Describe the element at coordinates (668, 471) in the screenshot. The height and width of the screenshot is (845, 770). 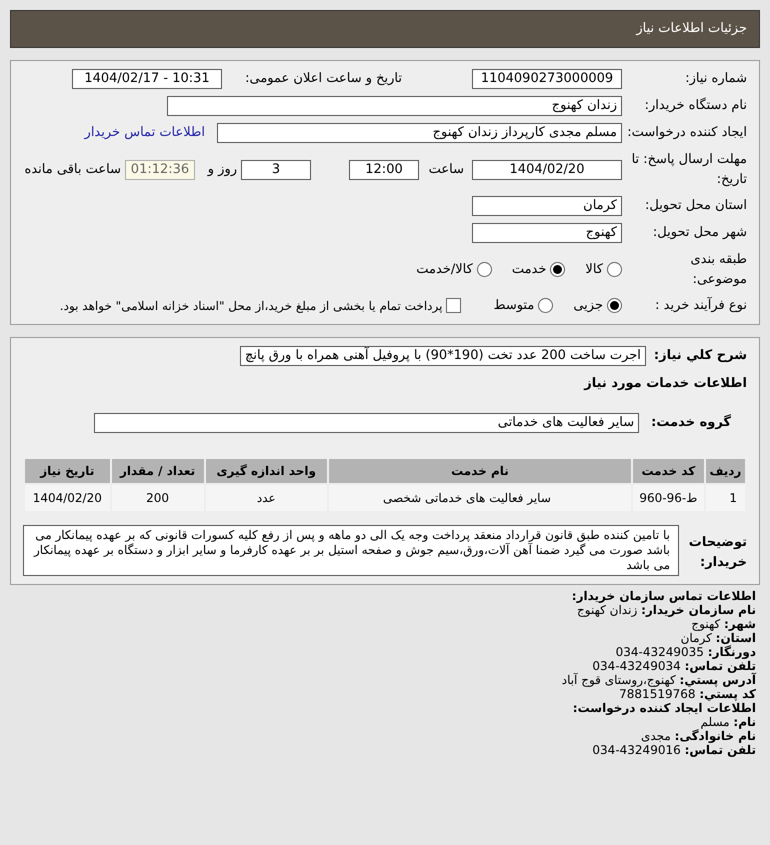
I see `column-header: کد خدمت` at that location.